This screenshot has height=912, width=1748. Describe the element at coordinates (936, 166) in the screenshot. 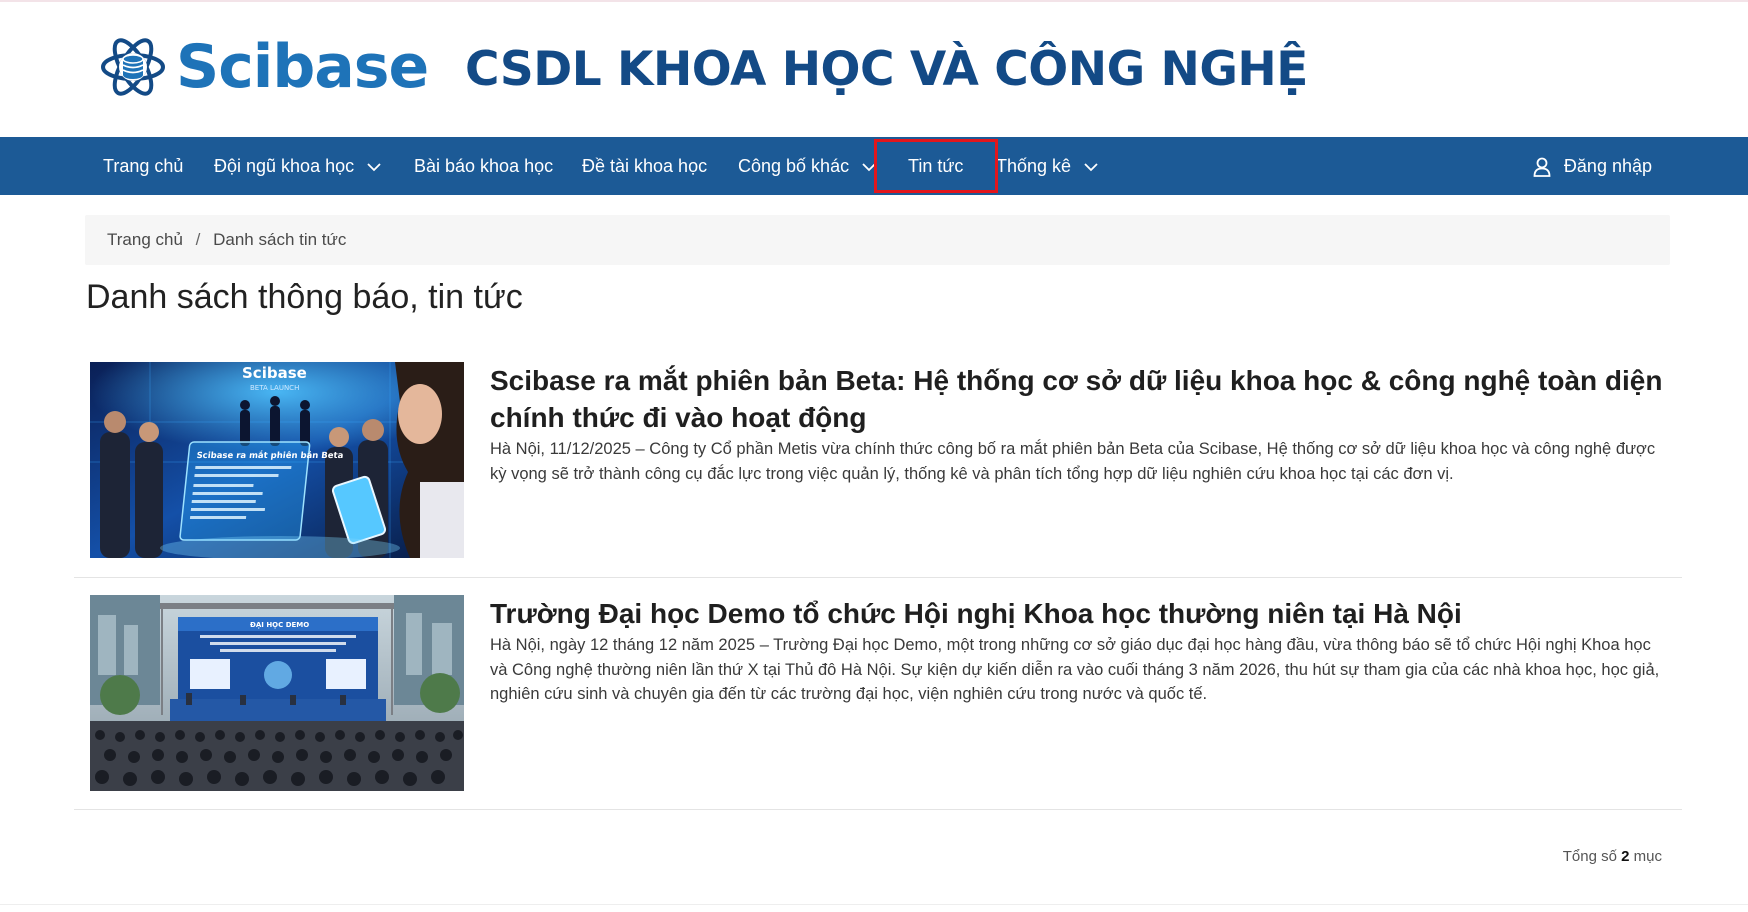

I see `highlight-box` at that location.